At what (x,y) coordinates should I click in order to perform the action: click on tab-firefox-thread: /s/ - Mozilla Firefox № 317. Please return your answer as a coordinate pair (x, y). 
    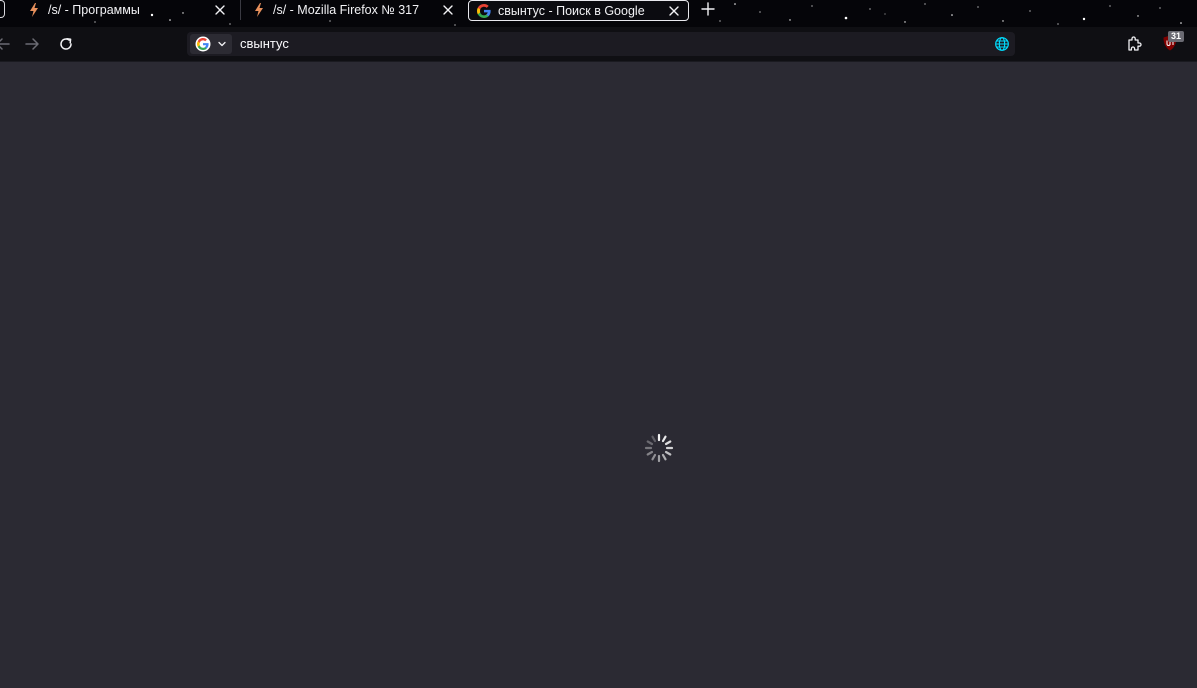
    Looking at the image, I should click on (351, 10).